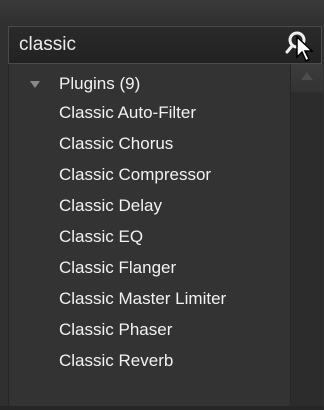 Image resolution: width=324 pixels, height=410 pixels. Describe the element at coordinates (162, 13) in the screenshot. I see `header-strip` at that location.